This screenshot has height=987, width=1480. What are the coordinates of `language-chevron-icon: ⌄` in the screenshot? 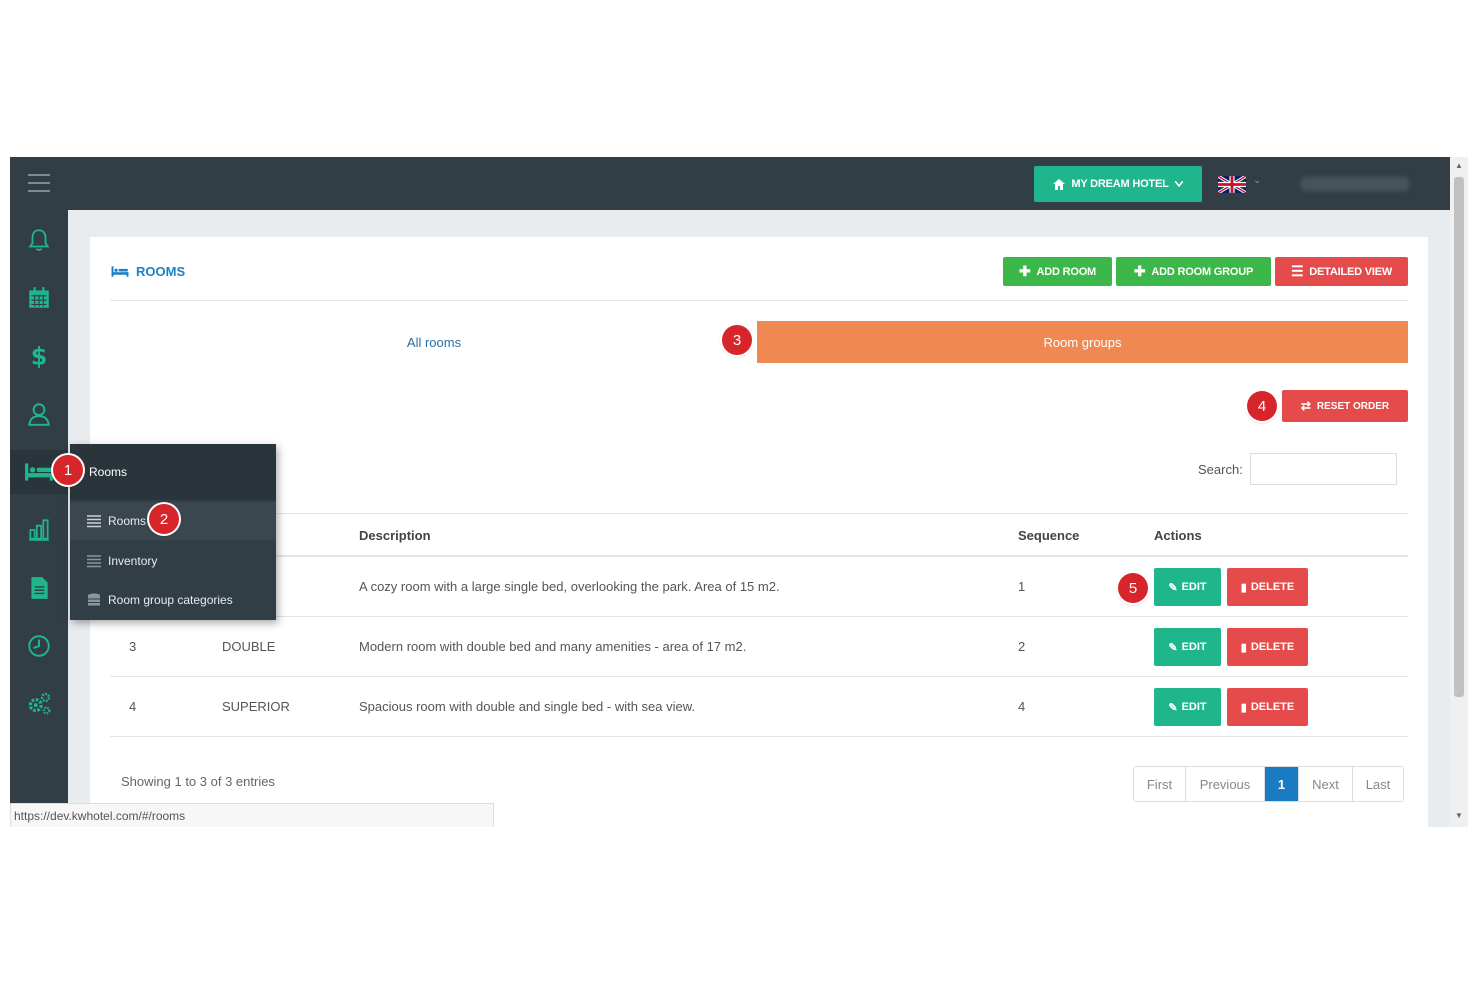 It's located at (1257, 180).